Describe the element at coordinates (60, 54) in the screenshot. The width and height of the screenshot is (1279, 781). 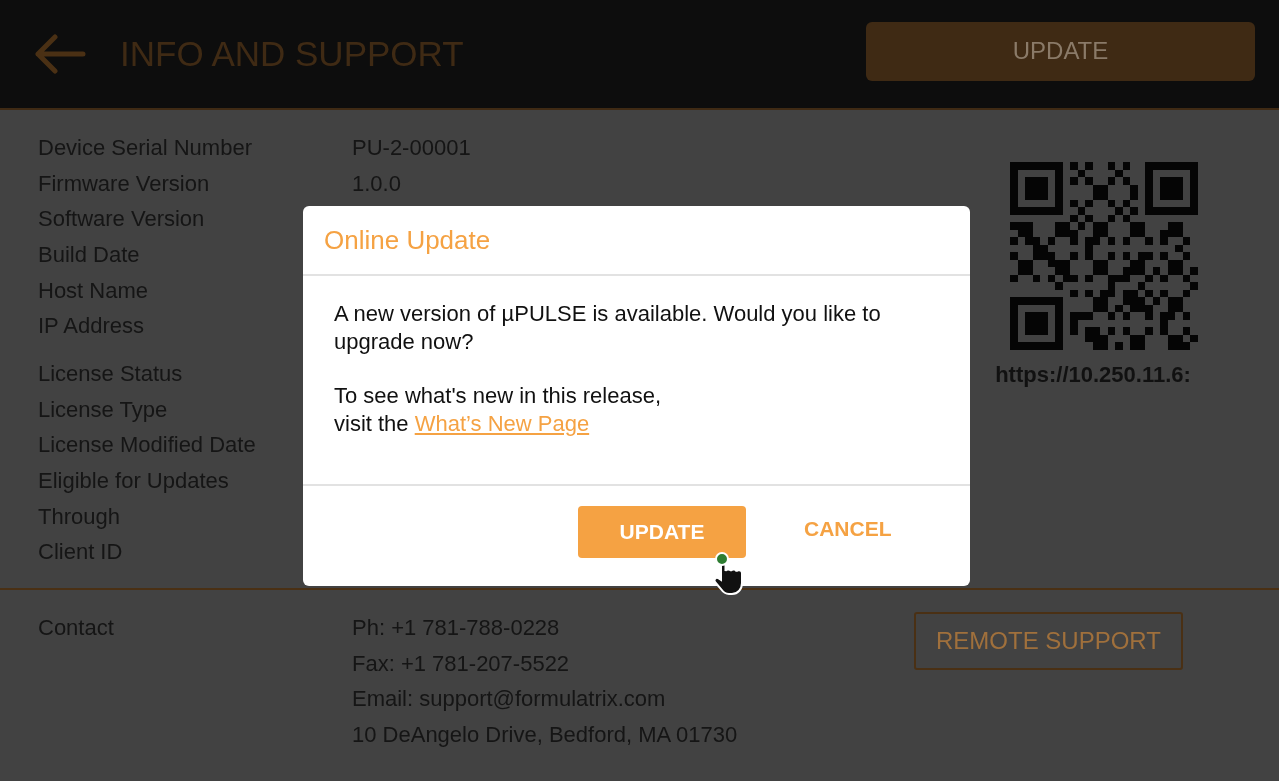
I see `back-arrow-icon` at that location.